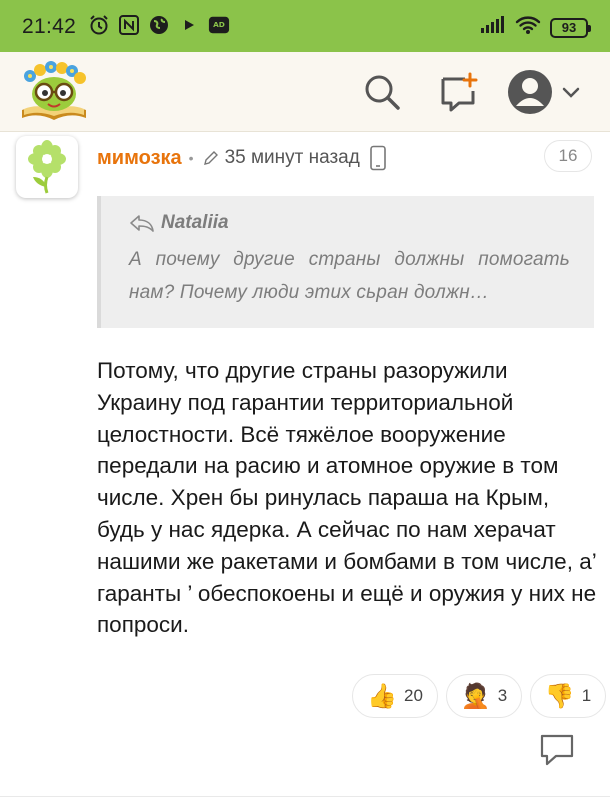 This screenshot has height=800, width=610. What do you see at coordinates (49, 26) in the screenshot?
I see `status-time: 21:42` at bounding box center [49, 26].